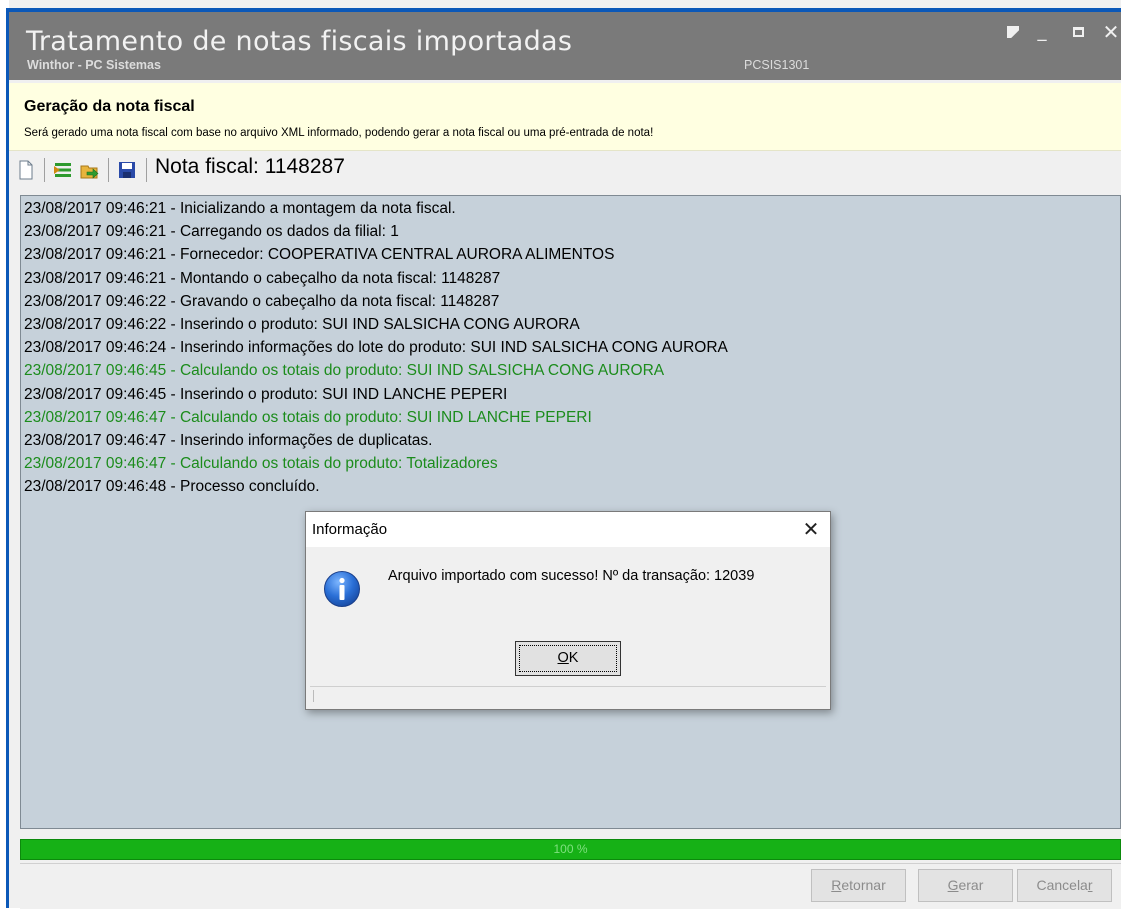 The height and width of the screenshot is (909, 1121). I want to click on toolbar: Nota fiscal: 1148287, so click(565, 170).